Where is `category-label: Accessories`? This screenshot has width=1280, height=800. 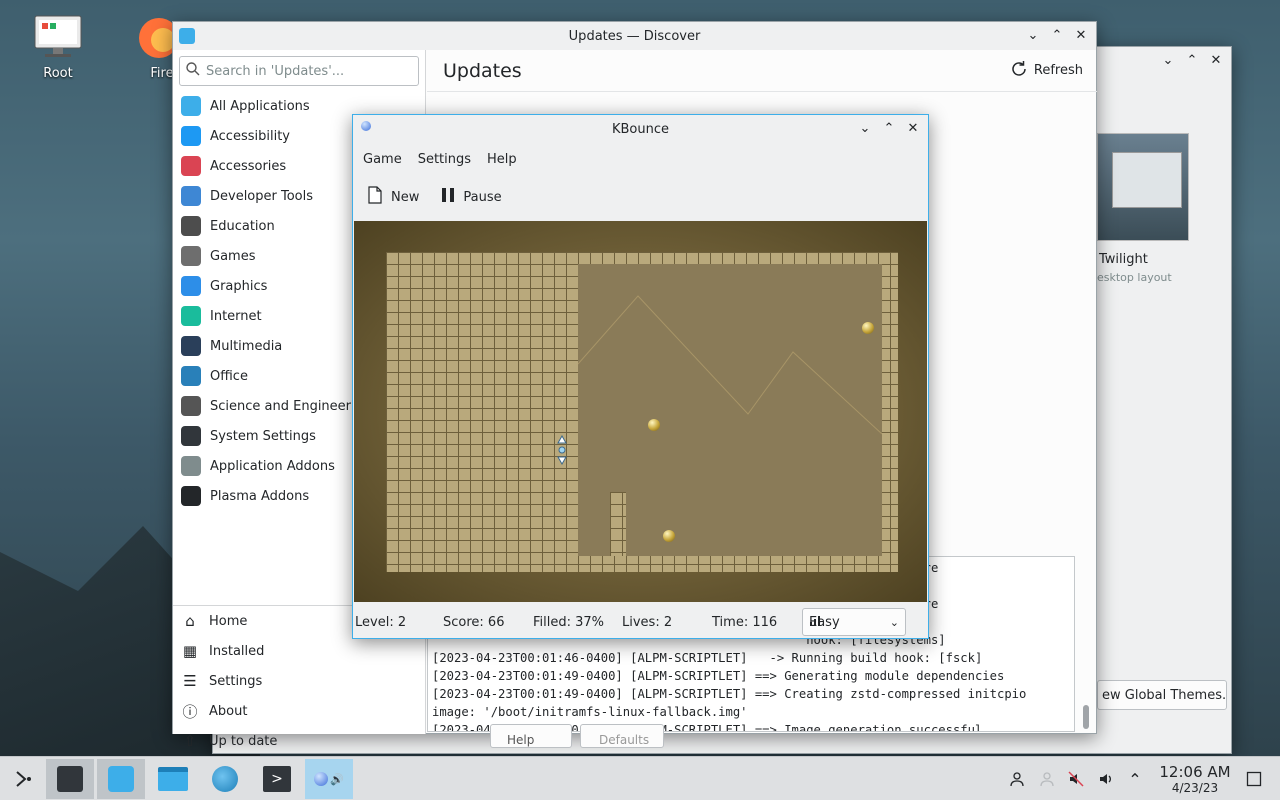 category-label: Accessories is located at coordinates (248, 166).